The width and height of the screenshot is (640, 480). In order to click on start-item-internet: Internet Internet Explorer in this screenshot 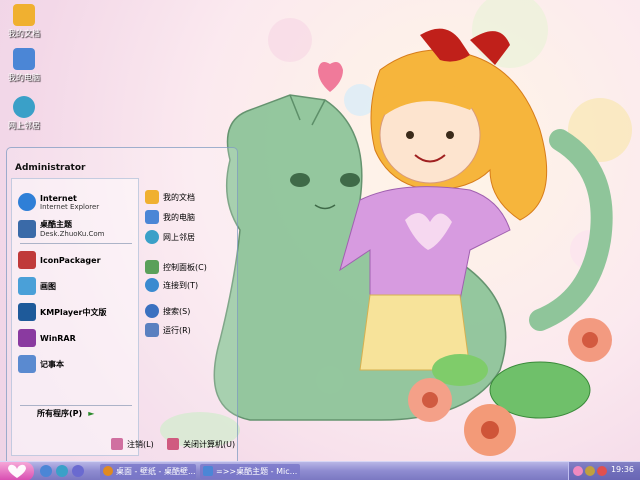, I will do `click(58, 202)`.